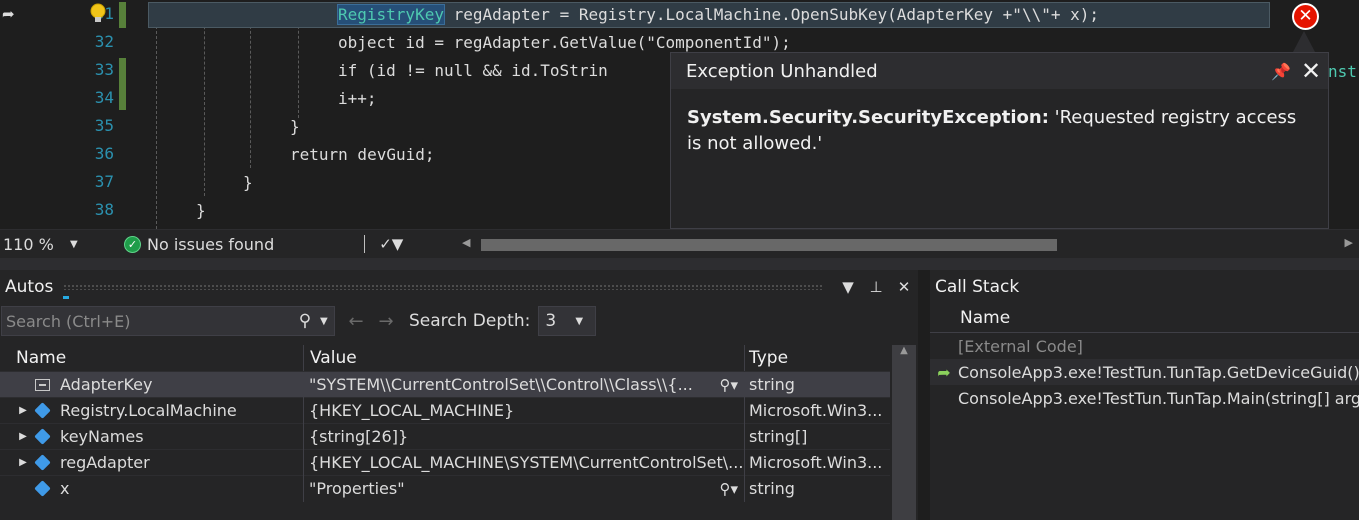 Image resolution: width=1359 pixels, height=520 pixels. What do you see at coordinates (28, 244) in the screenshot?
I see `zoom-level: 110 %` at bounding box center [28, 244].